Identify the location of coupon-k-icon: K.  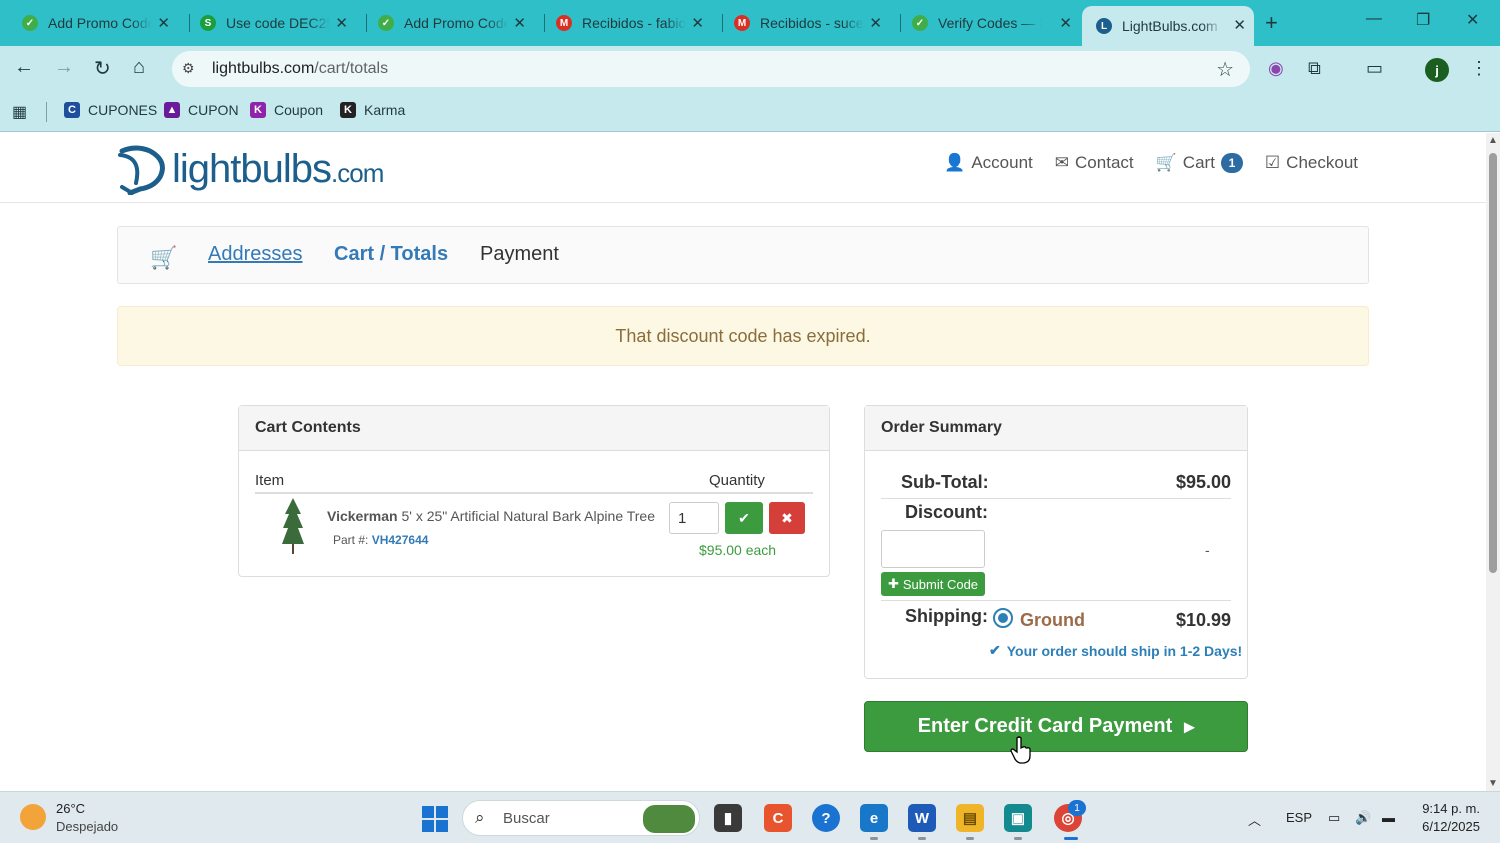
(258, 110).